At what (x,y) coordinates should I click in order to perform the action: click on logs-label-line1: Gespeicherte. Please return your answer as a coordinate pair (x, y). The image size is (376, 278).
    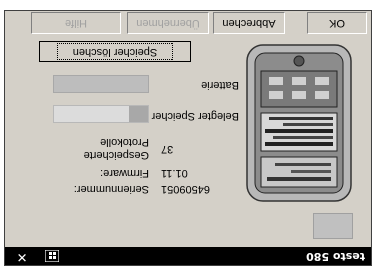
    Looking at the image, I should click on (116, 155).